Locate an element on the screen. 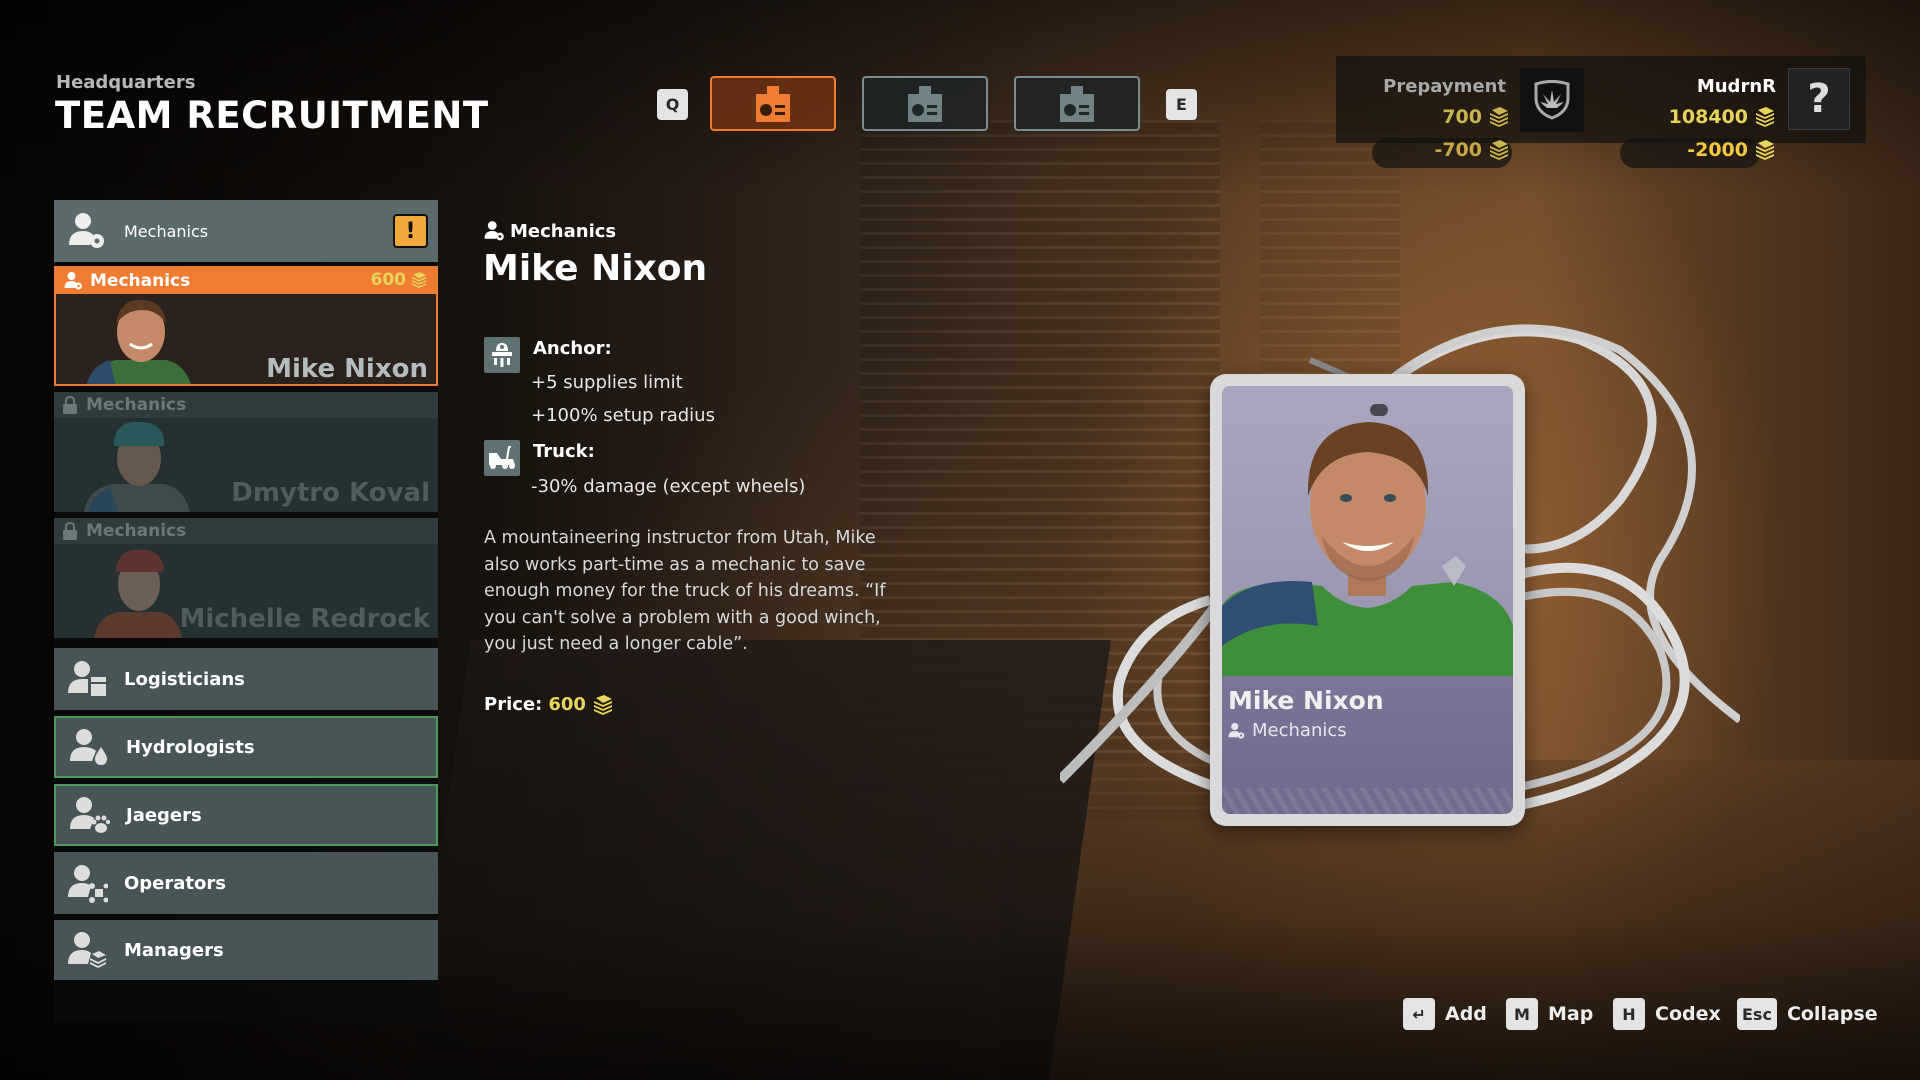 The height and width of the screenshot is (1080, 1920). employee-card-michelle-redrock: Mechanics Michelle Redrock is located at coordinates (246, 578).